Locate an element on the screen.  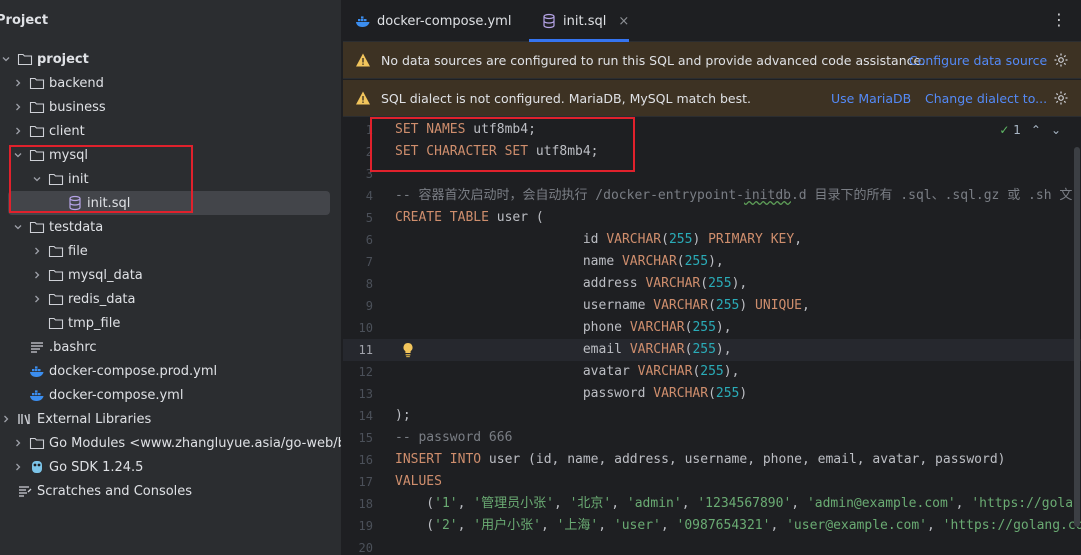
code-line: 20 is located at coordinates (712, 546).